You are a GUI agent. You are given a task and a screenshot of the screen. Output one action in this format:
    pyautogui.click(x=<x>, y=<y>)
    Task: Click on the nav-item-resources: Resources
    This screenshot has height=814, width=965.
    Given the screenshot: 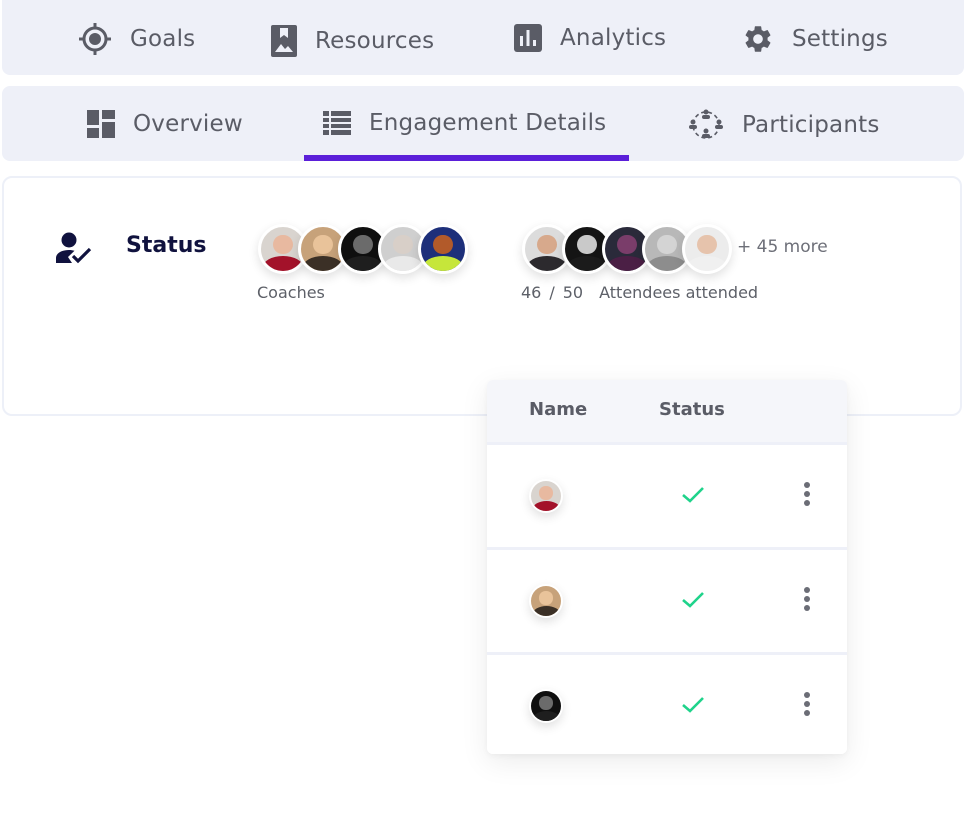 What is the action you would take?
    pyautogui.click(x=352, y=41)
    